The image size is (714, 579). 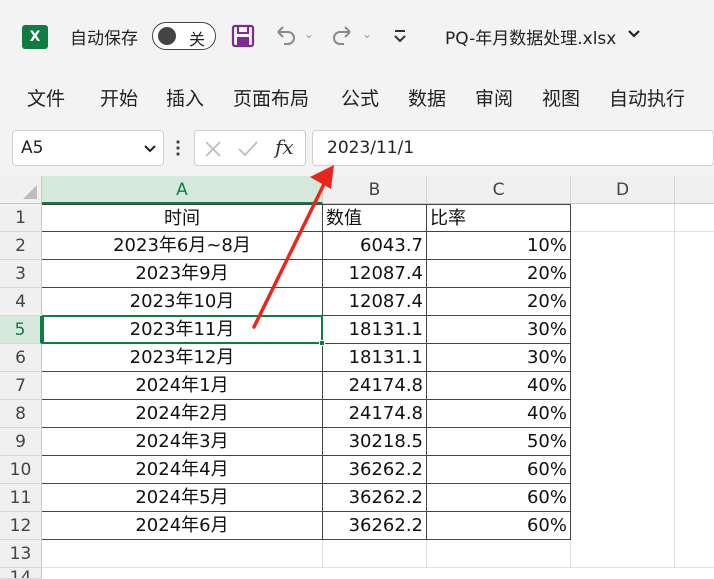 What do you see at coordinates (167, 36) in the screenshot?
I see `toggle-knob` at bounding box center [167, 36].